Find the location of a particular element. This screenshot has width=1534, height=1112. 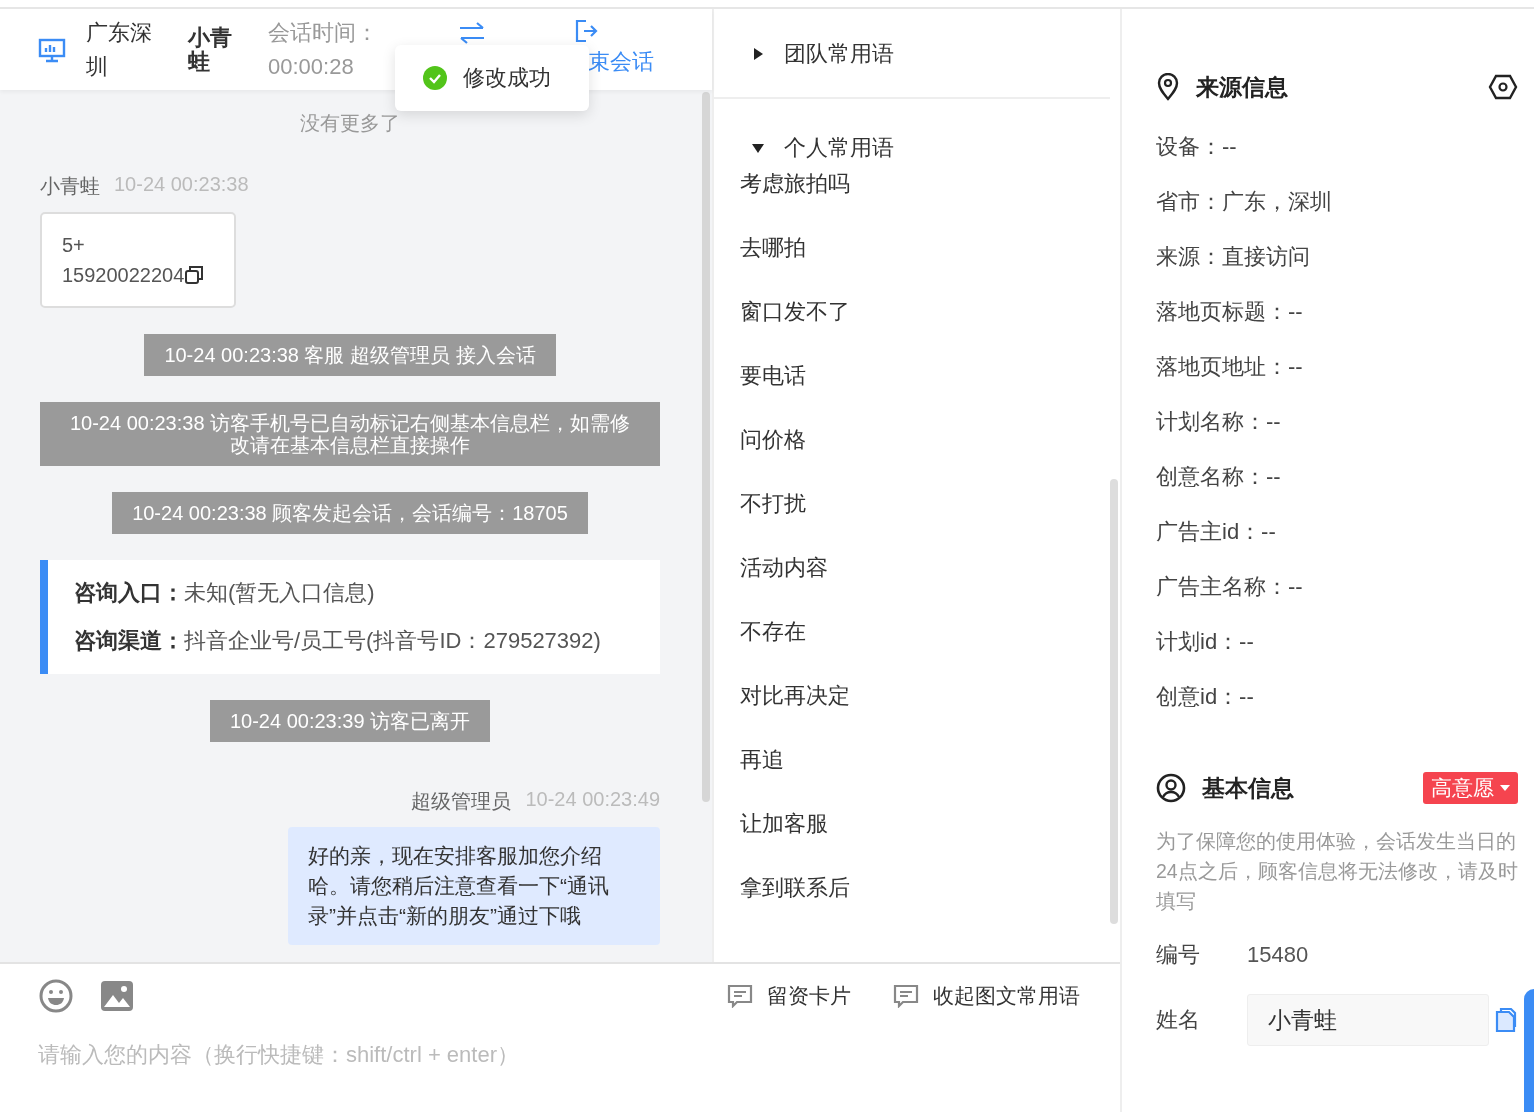

intent-tag-dropdown: 高意愿 is located at coordinates (1470, 788).